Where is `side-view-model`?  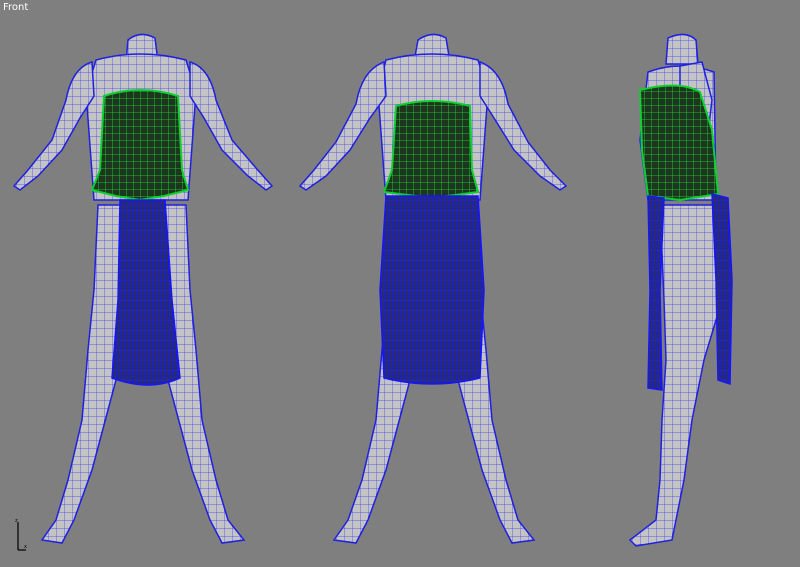
side-view-model is located at coordinates (680, 290).